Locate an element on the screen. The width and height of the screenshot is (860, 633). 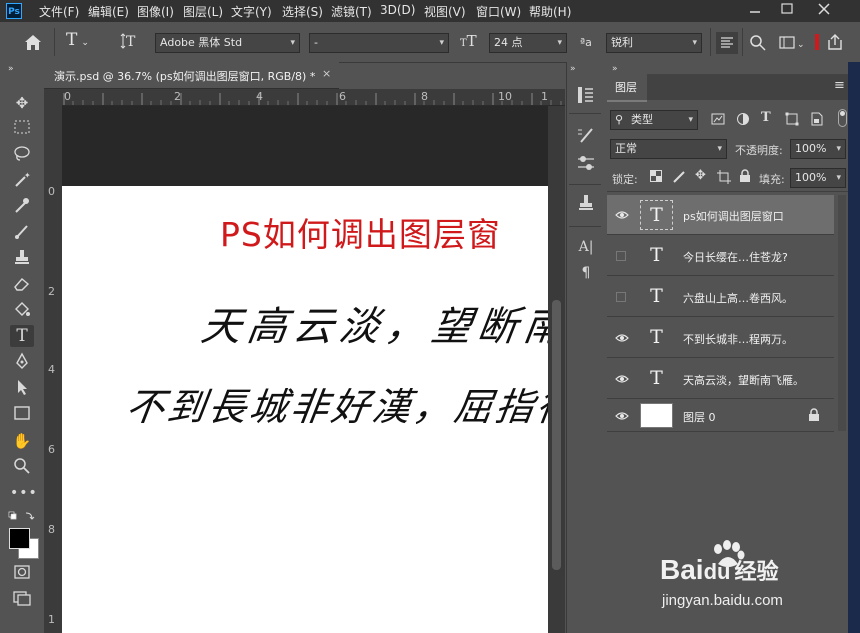
layers-scrollbar is located at coordinates (842, 313).